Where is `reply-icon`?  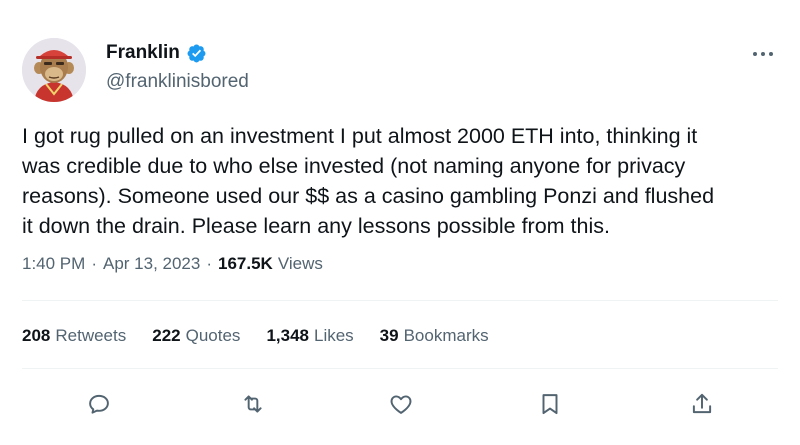 reply-icon is located at coordinates (99, 404).